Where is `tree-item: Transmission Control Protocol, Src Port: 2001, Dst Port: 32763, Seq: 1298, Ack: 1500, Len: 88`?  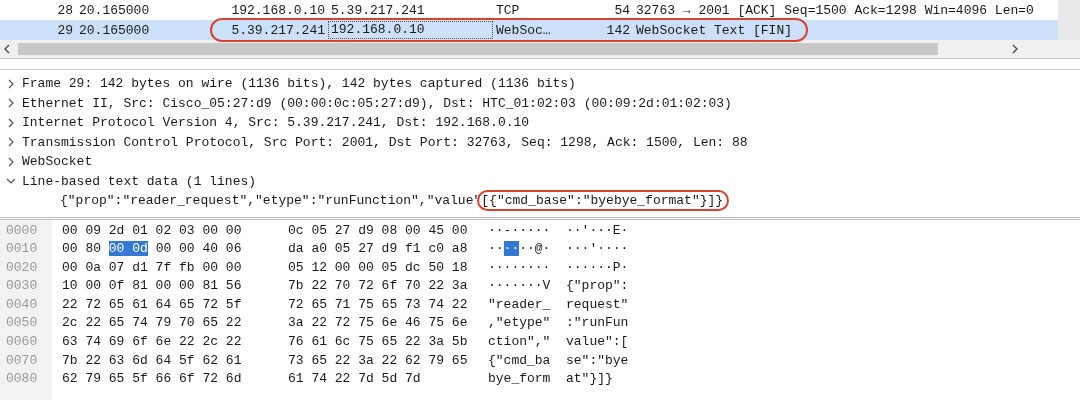
tree-item: Transmission Control Protocol, Src Port: 2001, Dst Port: 32763, Seq: 1298, Ack: 1500, Len: 88 is located at coordinates (540, 142).